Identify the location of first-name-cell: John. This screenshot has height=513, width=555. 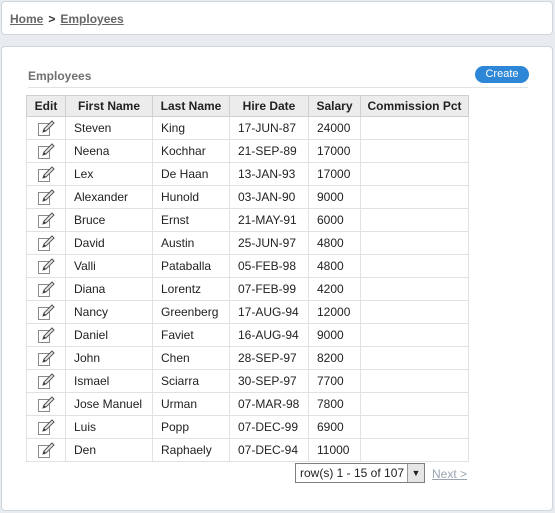
(109, 358).